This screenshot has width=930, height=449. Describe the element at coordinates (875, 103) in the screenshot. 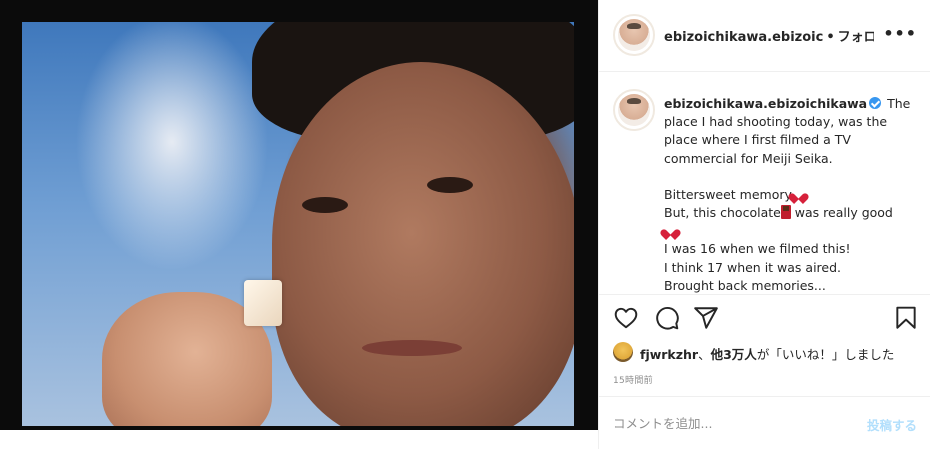

I see `verified-badge-icon` at that location.